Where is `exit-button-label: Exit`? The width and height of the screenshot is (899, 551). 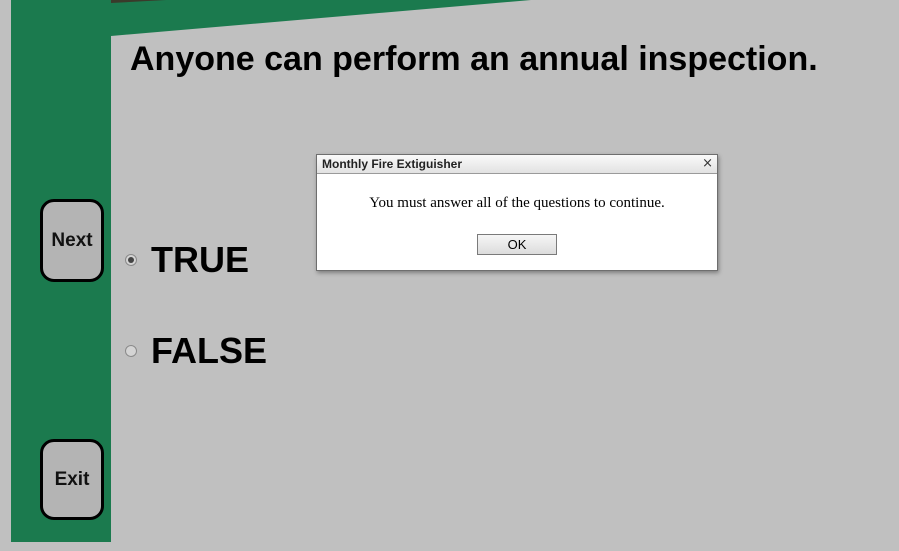 exit-button-label: Exit is located at coordinates (72, 479).